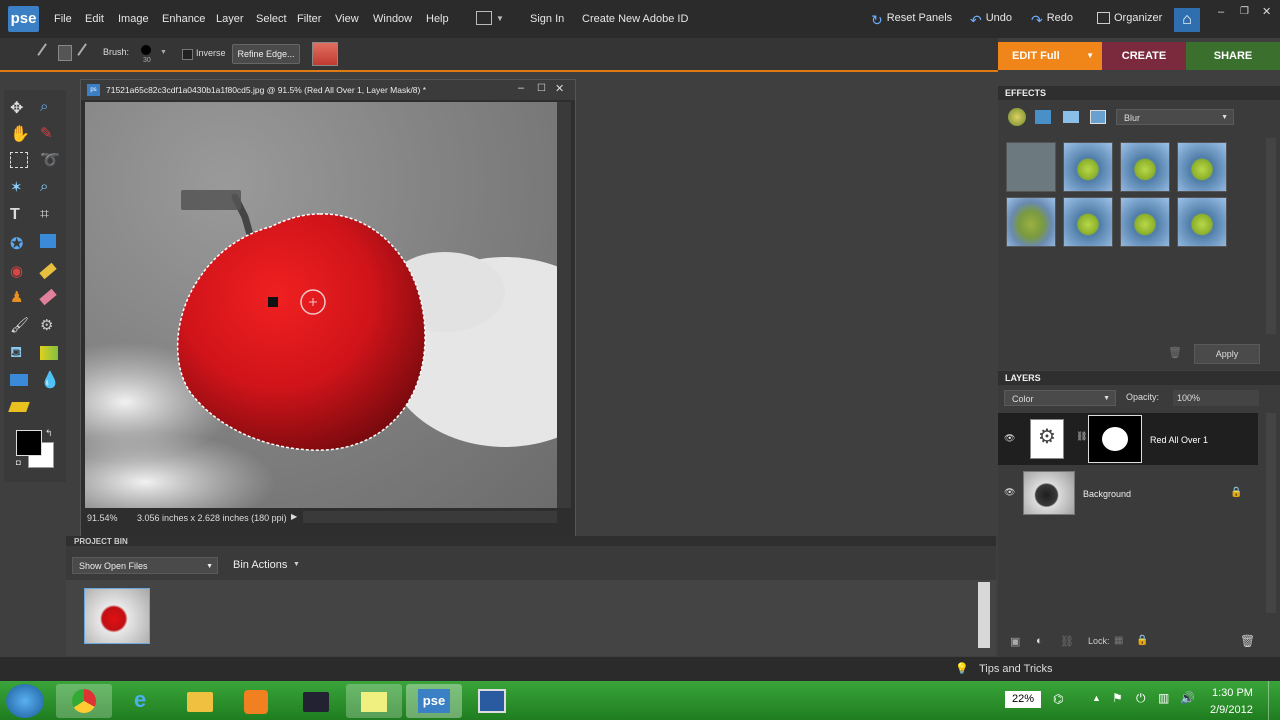  I want to click on menu-filter: Filter, so click(309, 19).